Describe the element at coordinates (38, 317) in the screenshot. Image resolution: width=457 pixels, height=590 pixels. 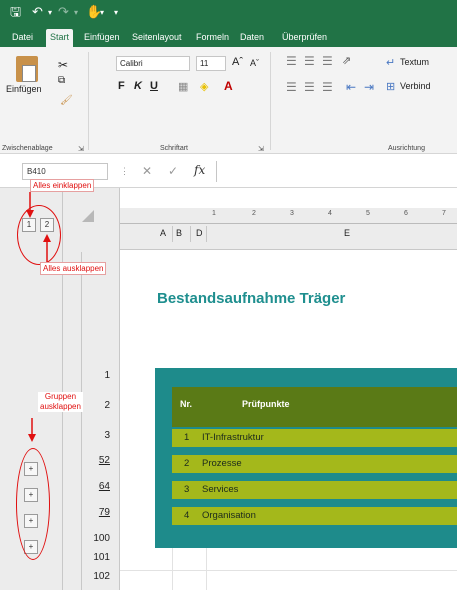
I see `annotation-arrows` at that location.